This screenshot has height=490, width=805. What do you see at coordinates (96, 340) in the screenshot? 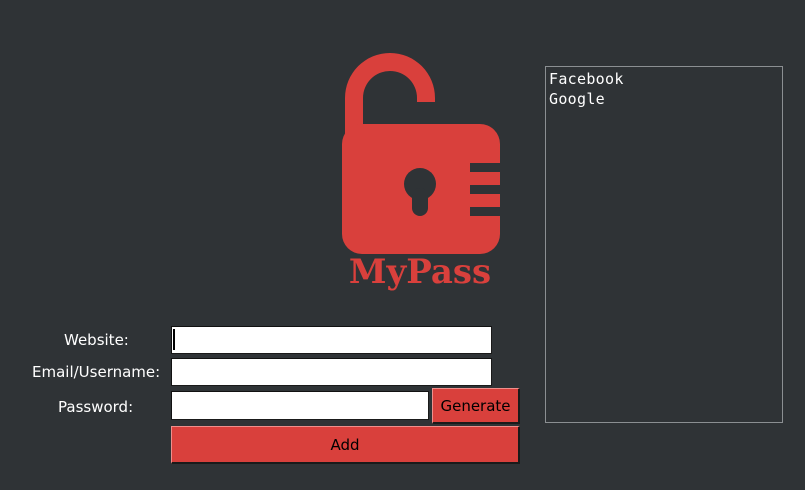
I see `website-label: Website:` at bounding box center [96, 340].